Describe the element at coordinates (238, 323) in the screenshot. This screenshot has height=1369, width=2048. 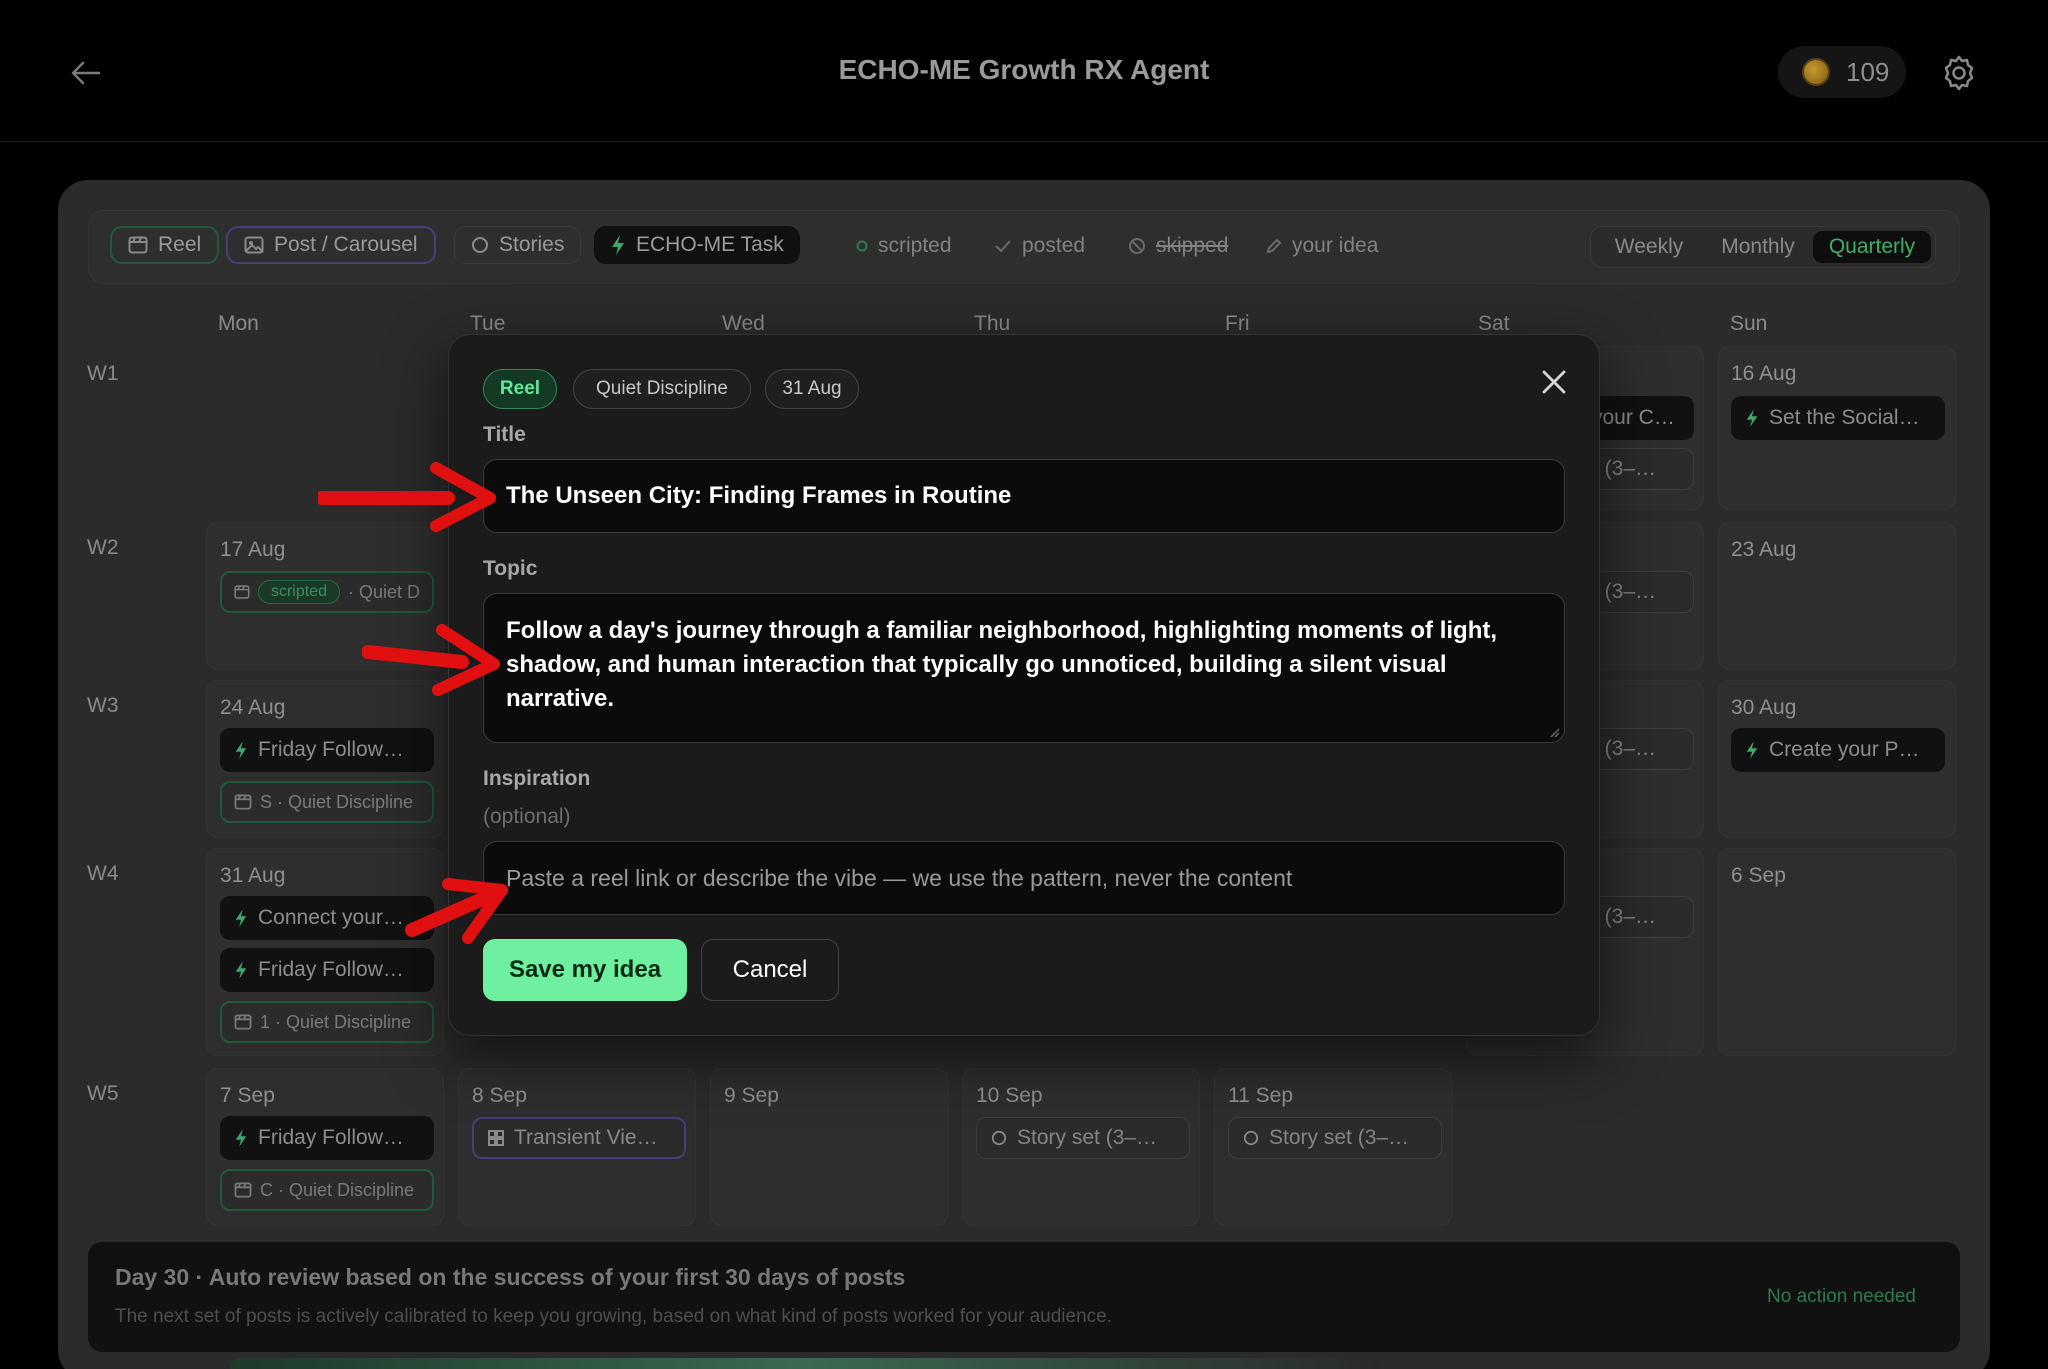
I see `day-header-mon: Mon` at that location.